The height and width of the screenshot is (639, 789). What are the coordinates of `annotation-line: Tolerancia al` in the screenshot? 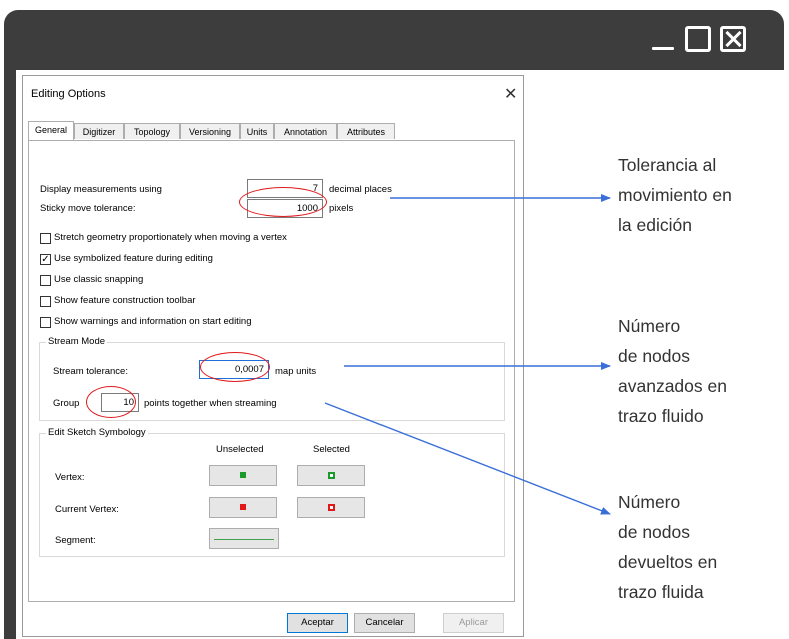 It's located at (667, 165).